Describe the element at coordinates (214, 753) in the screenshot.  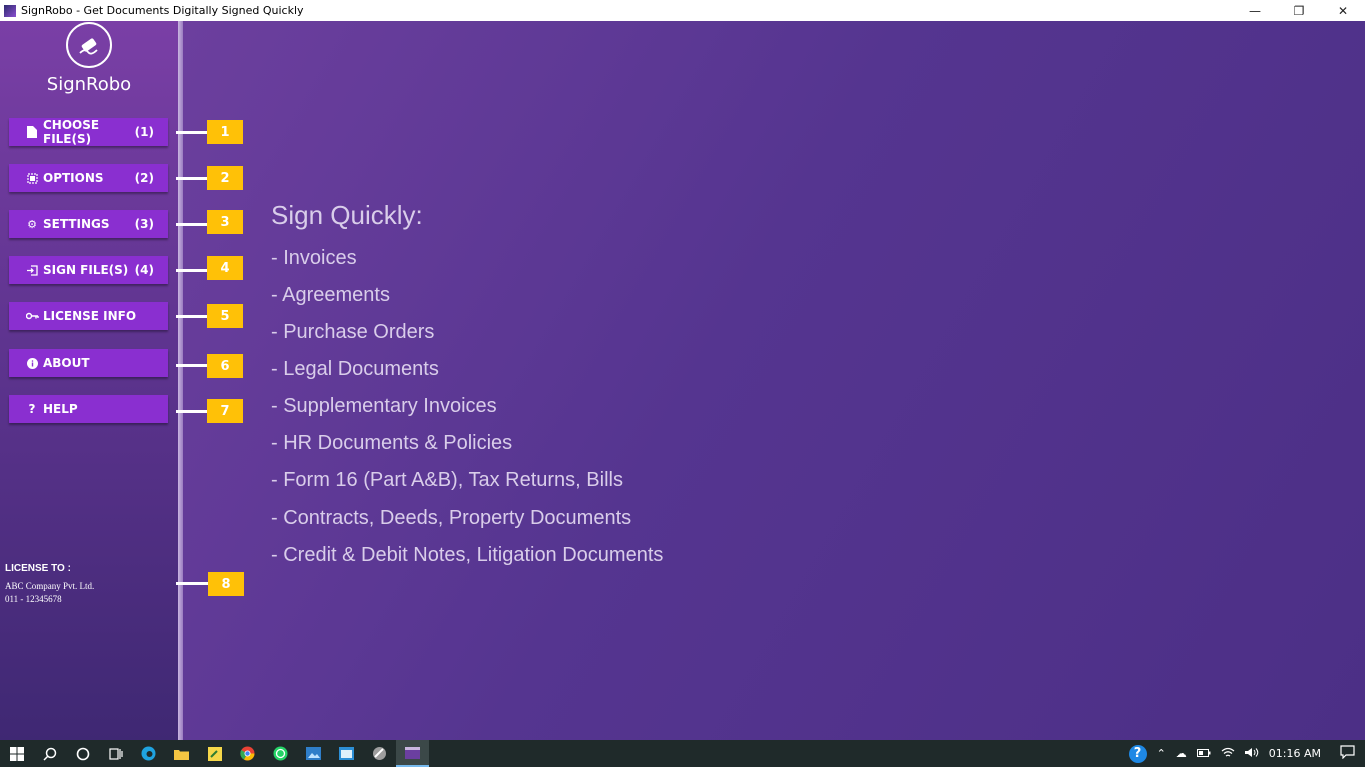
I see `sticky-notes-icon` at that location.